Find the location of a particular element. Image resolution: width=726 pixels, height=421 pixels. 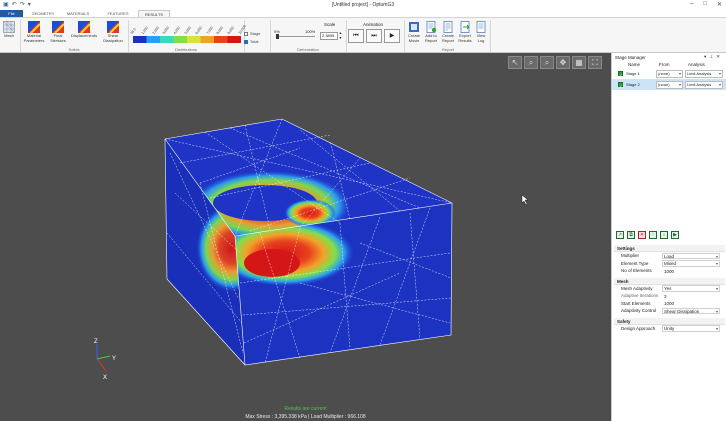

colorbar-tick-label: 2,000 is located at coordinates (155, 30).